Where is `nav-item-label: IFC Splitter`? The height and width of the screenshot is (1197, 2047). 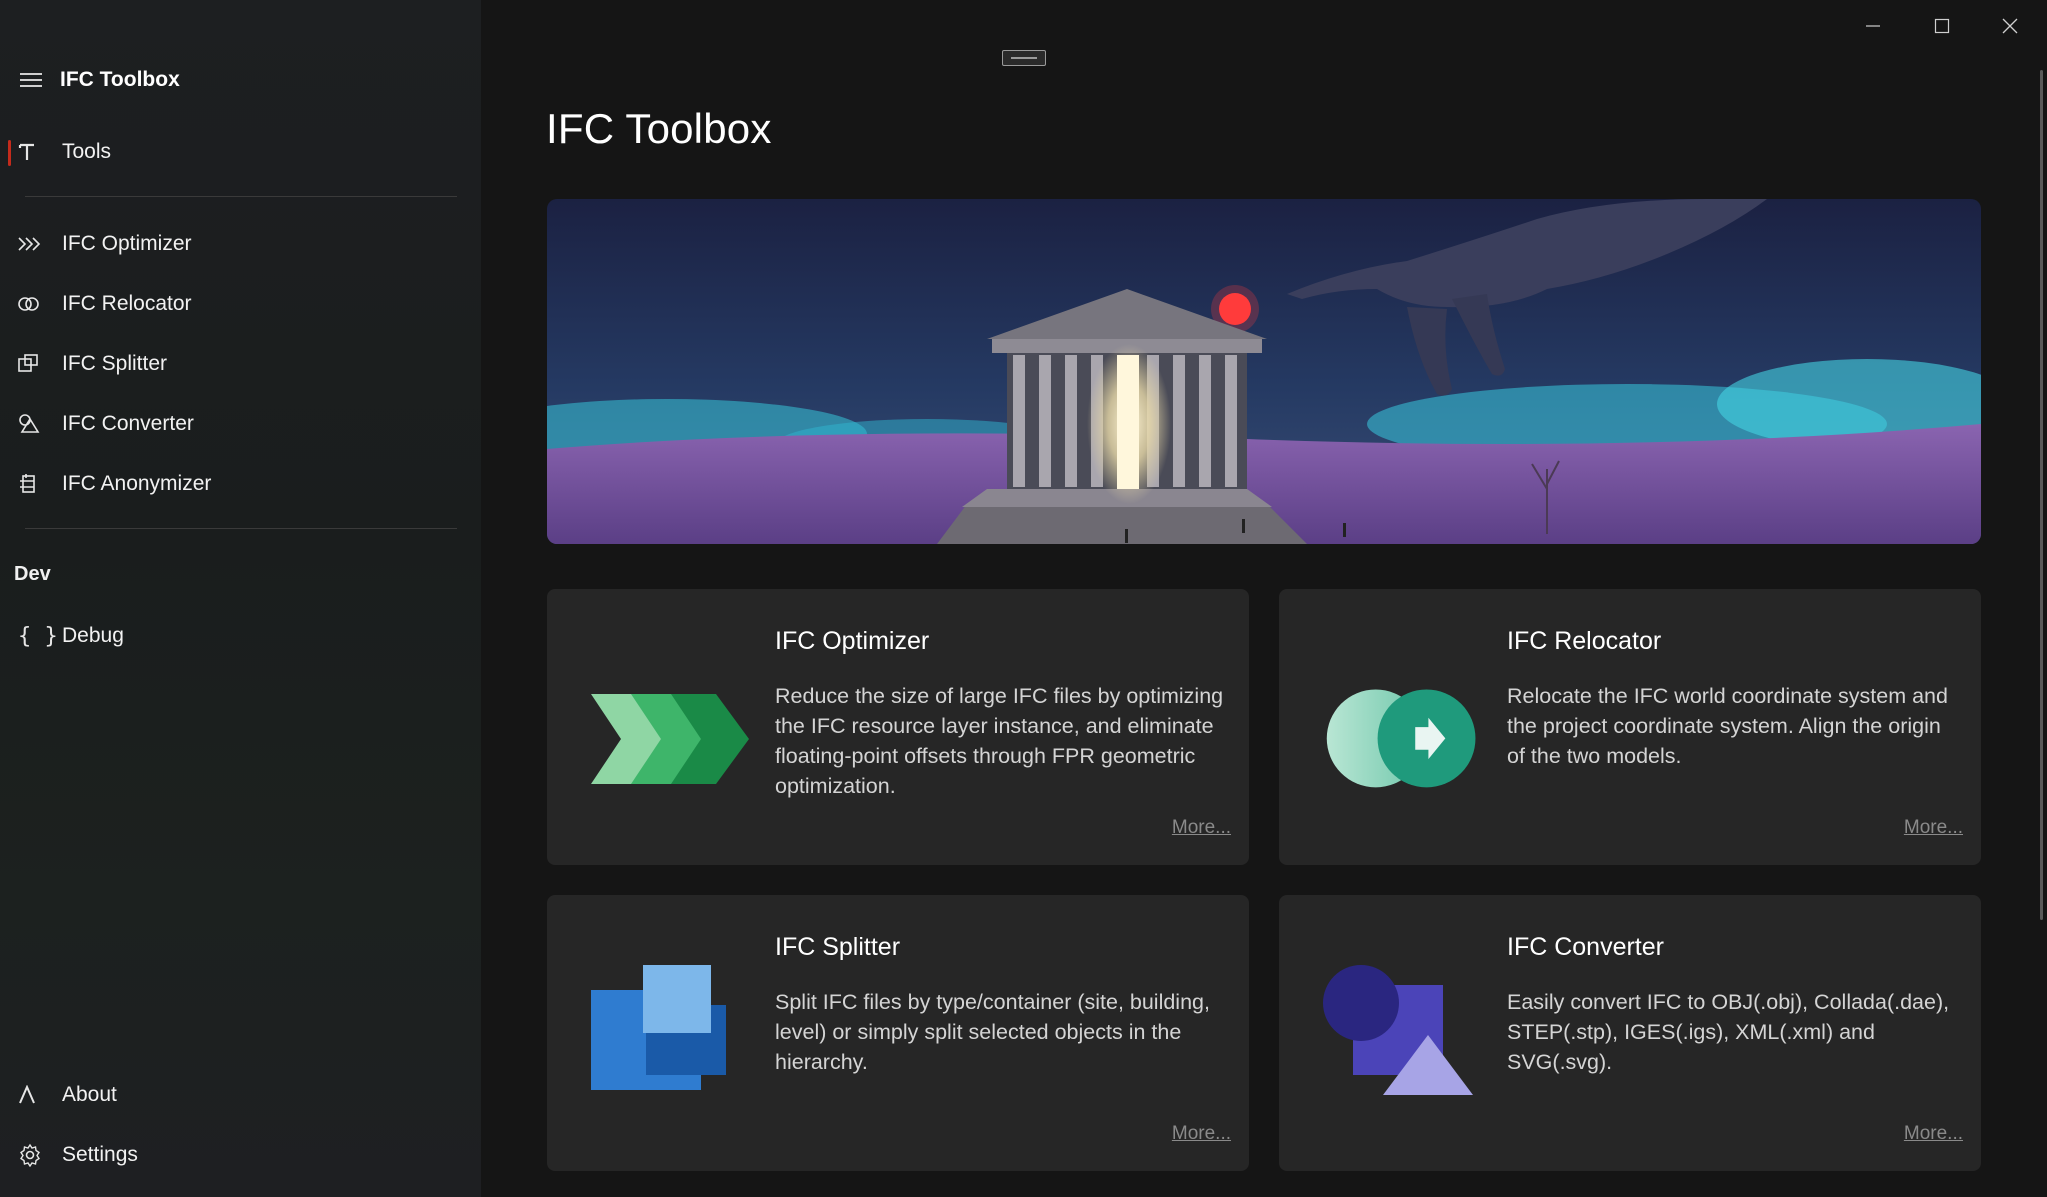
nav-item-label: IFC Splitter is located at coordinates (115, 363).